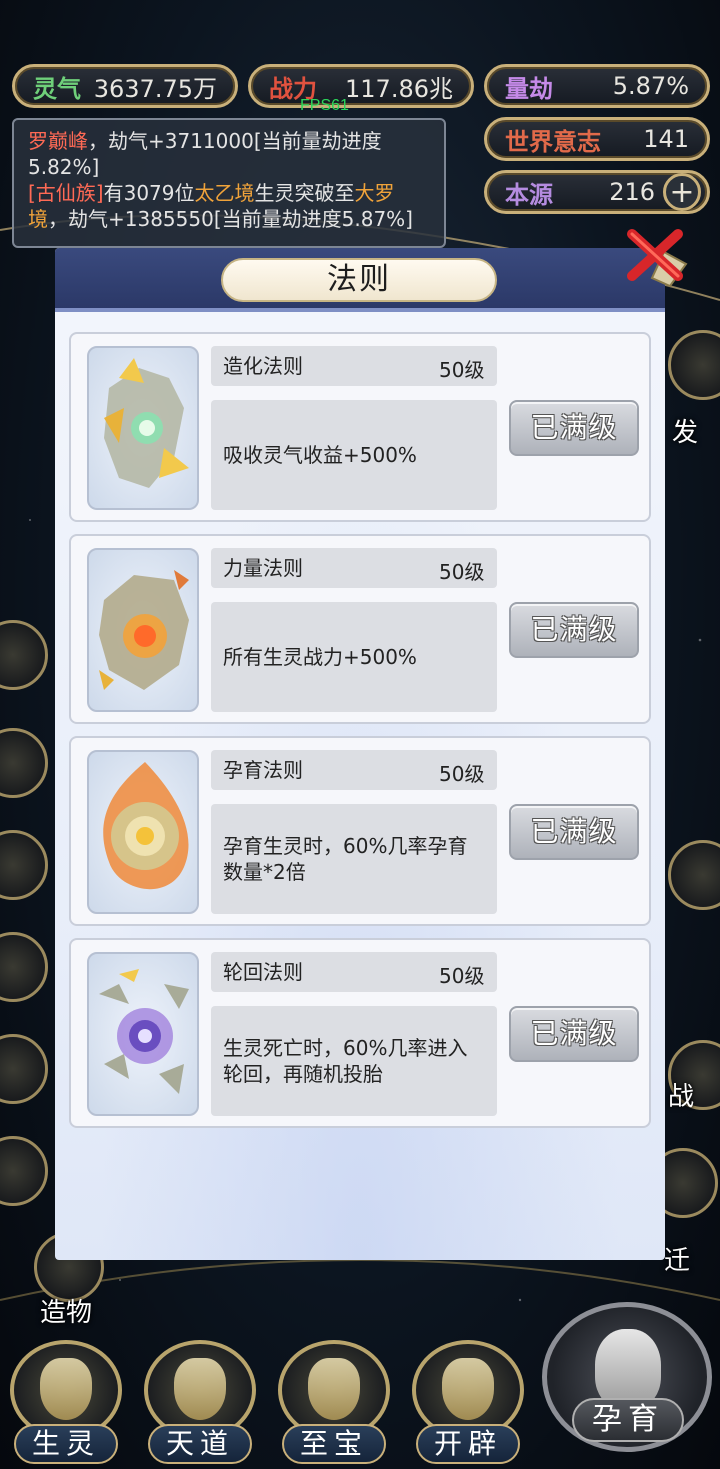 The height and width of the screenshot is (1469, 720). What do you see at coordinates (354, 455) in the screenshot?
I see `law-description: 吸收灵气收益+500%` at bounding box center [354, 455].